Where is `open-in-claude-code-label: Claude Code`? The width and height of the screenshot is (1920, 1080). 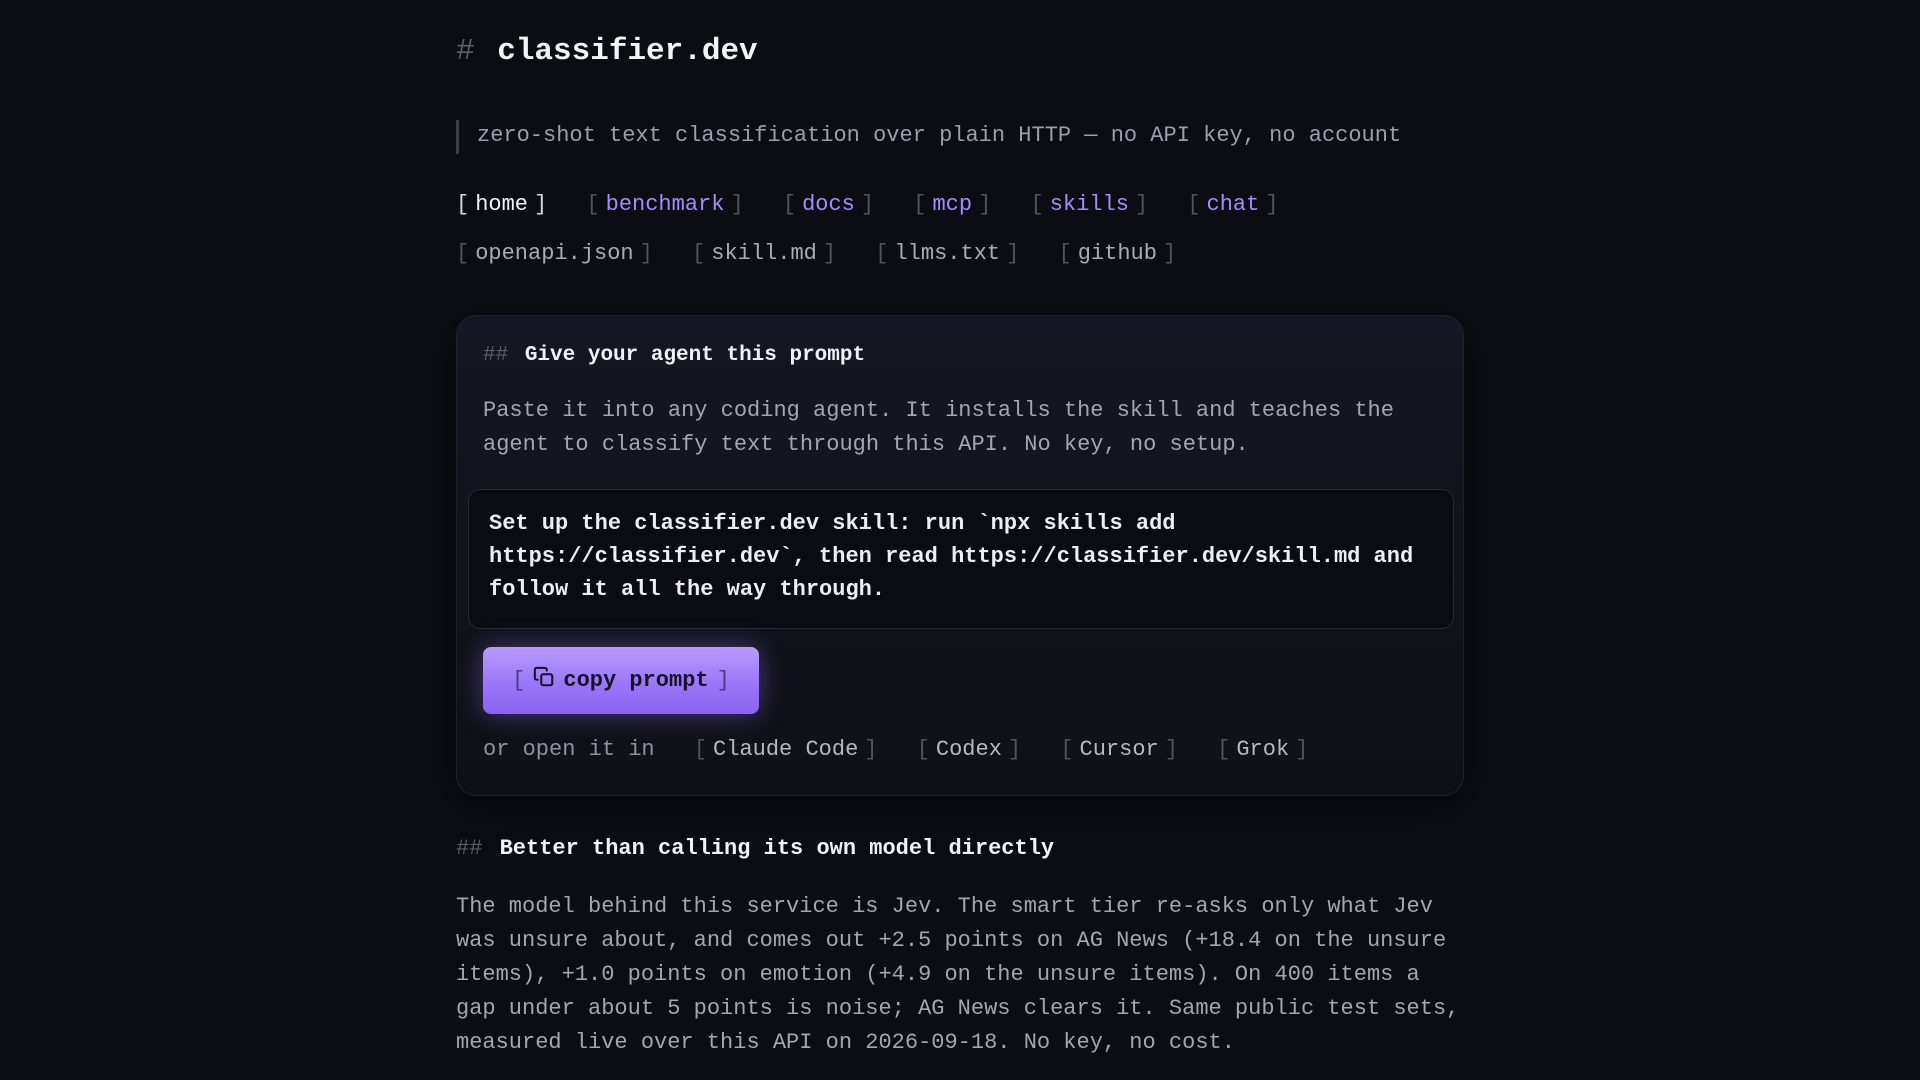 open-in-claude-code-label: Claude Code is located at coordinates (786, 749).